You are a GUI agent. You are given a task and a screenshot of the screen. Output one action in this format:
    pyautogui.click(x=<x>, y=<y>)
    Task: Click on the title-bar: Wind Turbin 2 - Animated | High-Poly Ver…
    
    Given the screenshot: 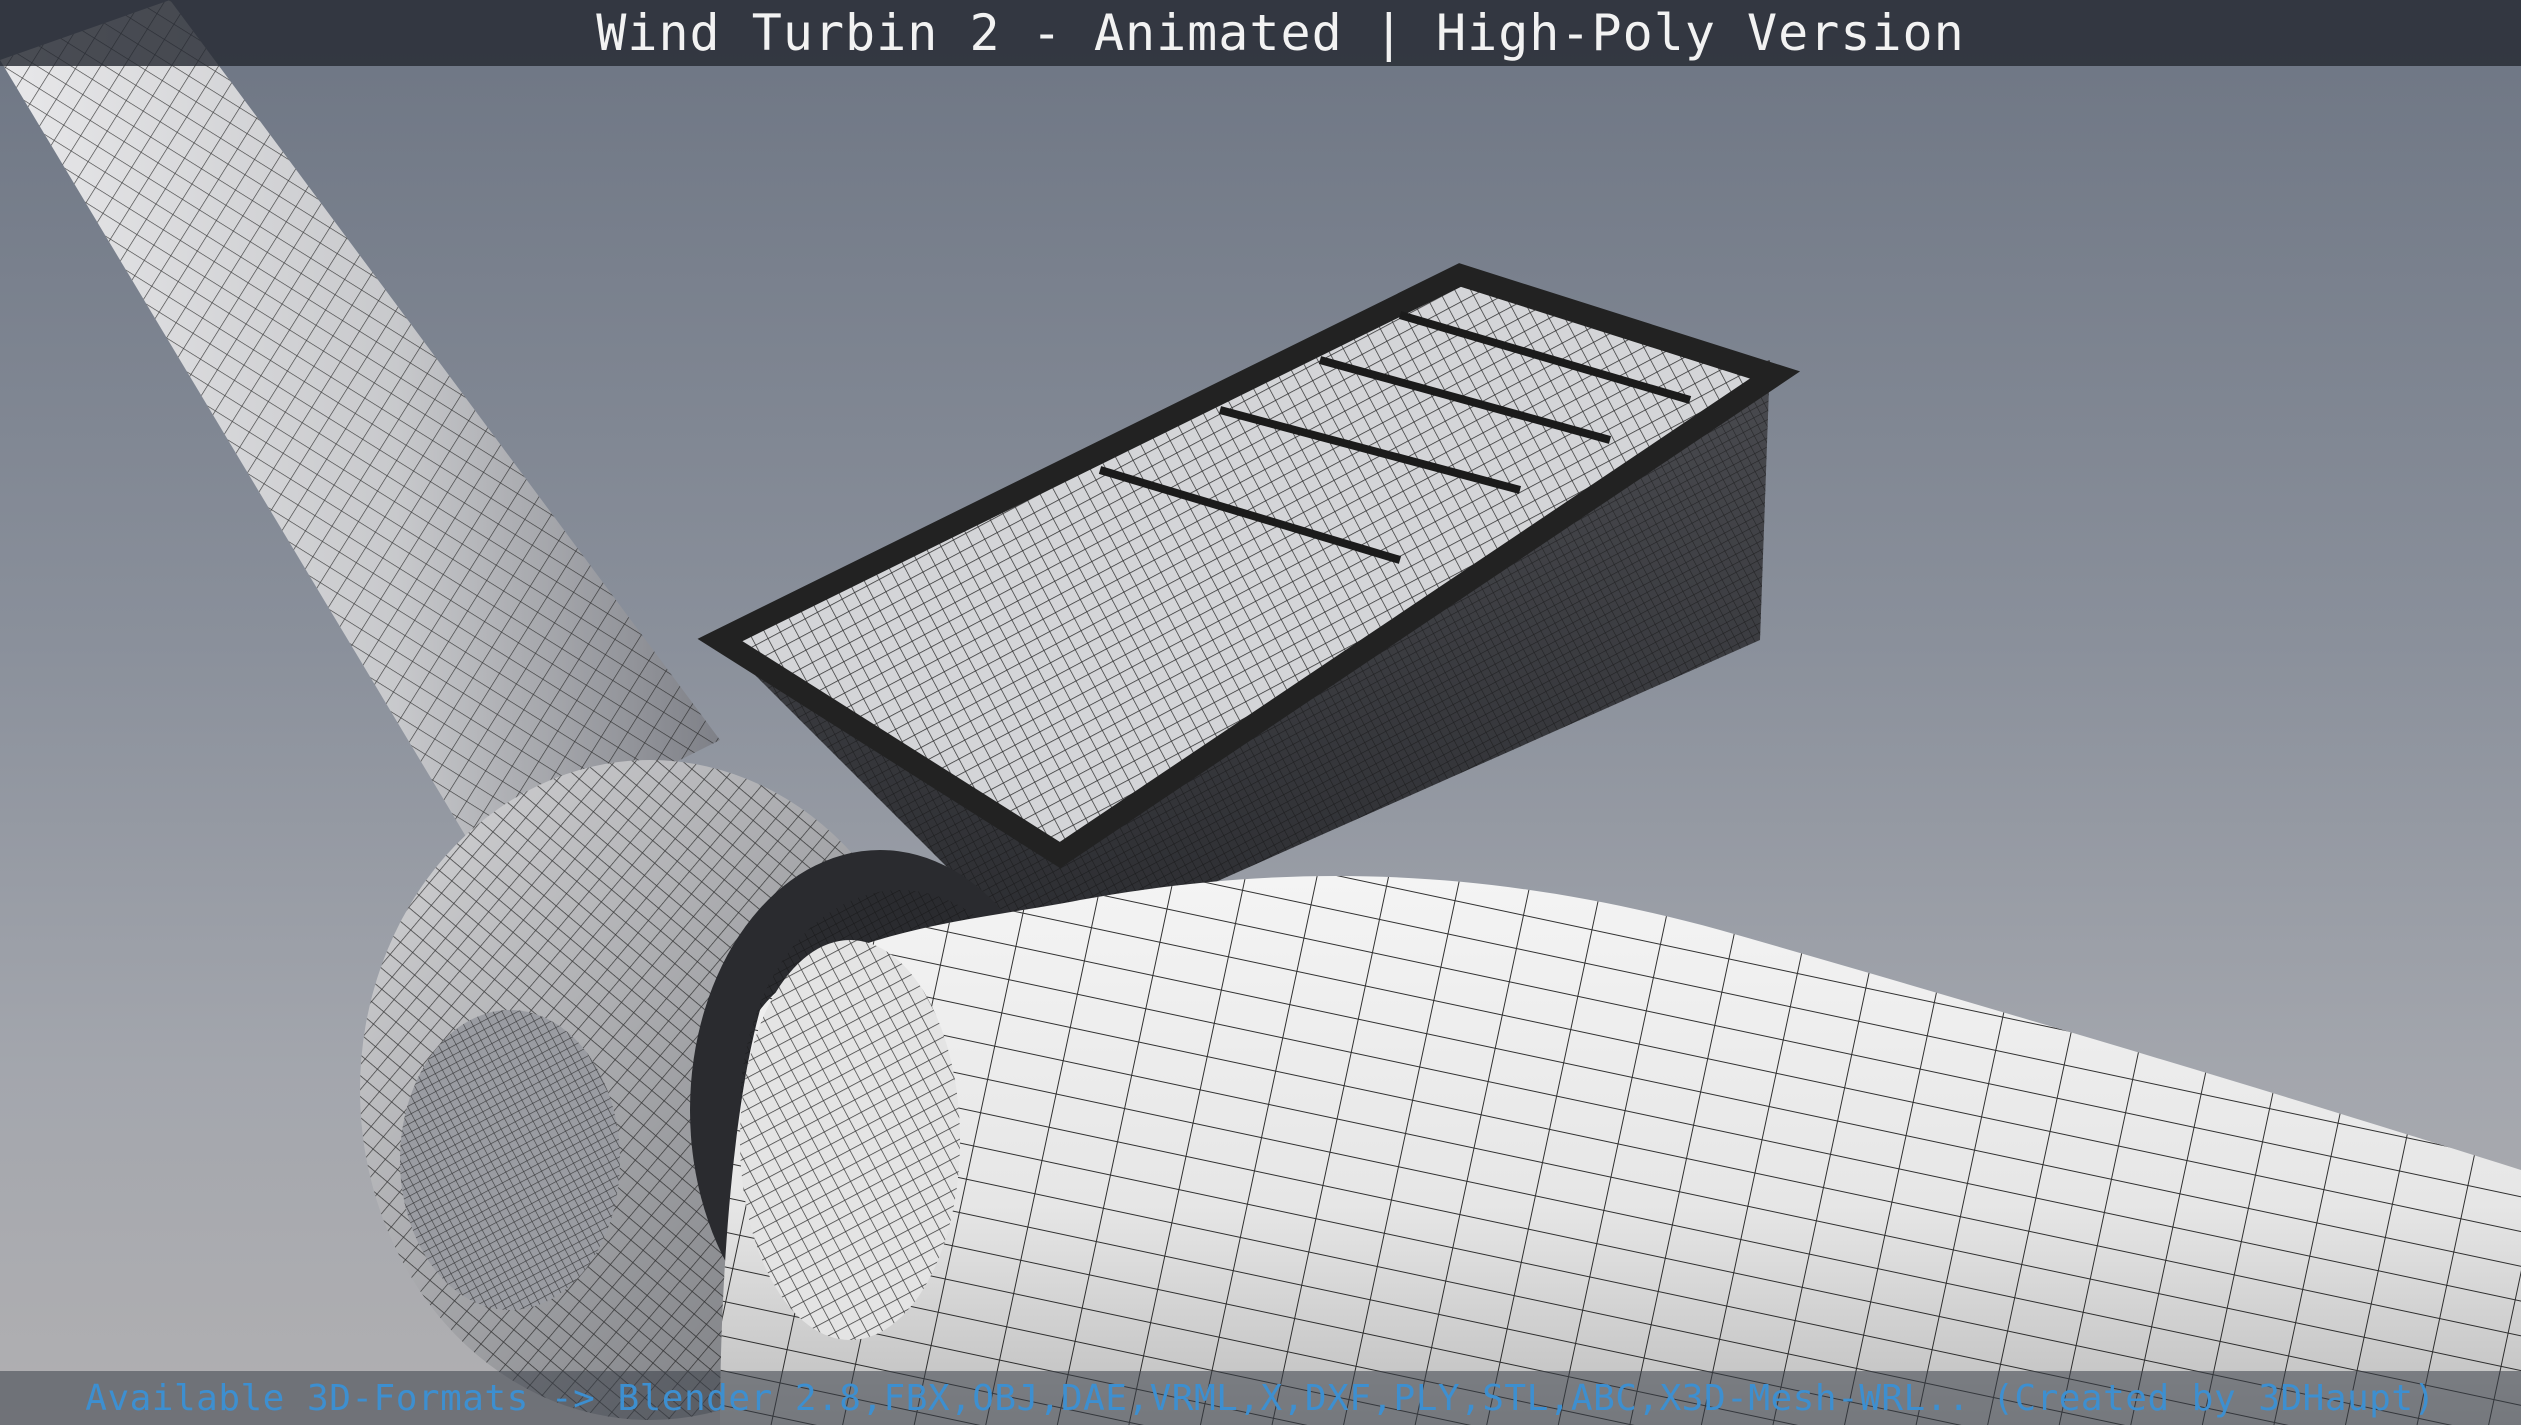 What is the action you would take?
    pyautogui.click(x=1260, y=33)
    